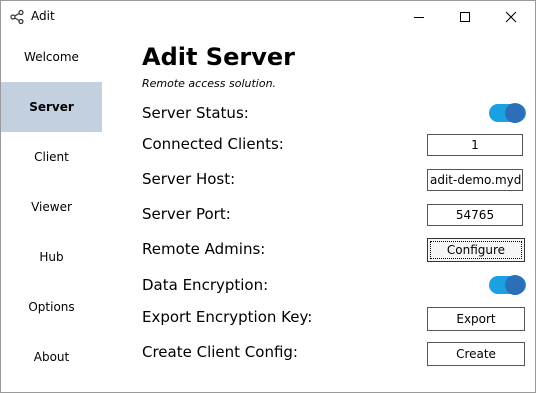 The image size is (536, 393). Describe the element at coordinates (476, 319) in the screenshot. I see `export-button: Export` at that location.